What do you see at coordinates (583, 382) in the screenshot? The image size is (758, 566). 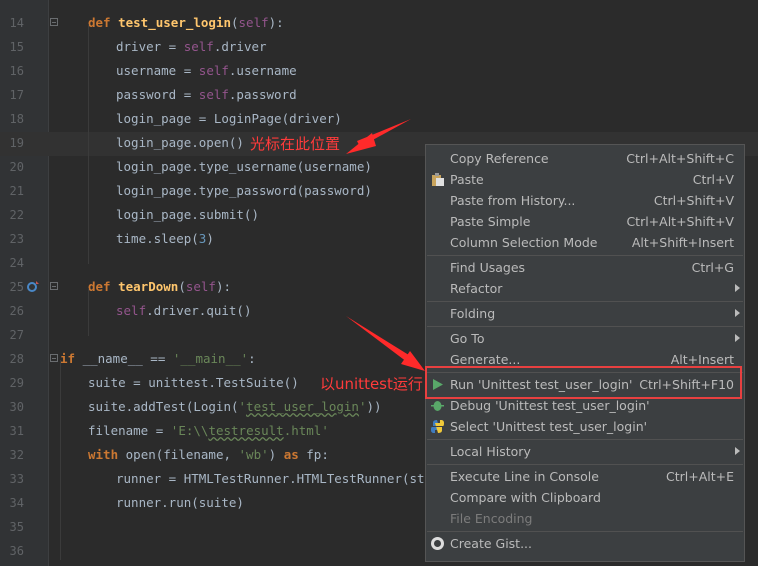 I see `run-item-highlight-box` at bounding box center [583, 382].